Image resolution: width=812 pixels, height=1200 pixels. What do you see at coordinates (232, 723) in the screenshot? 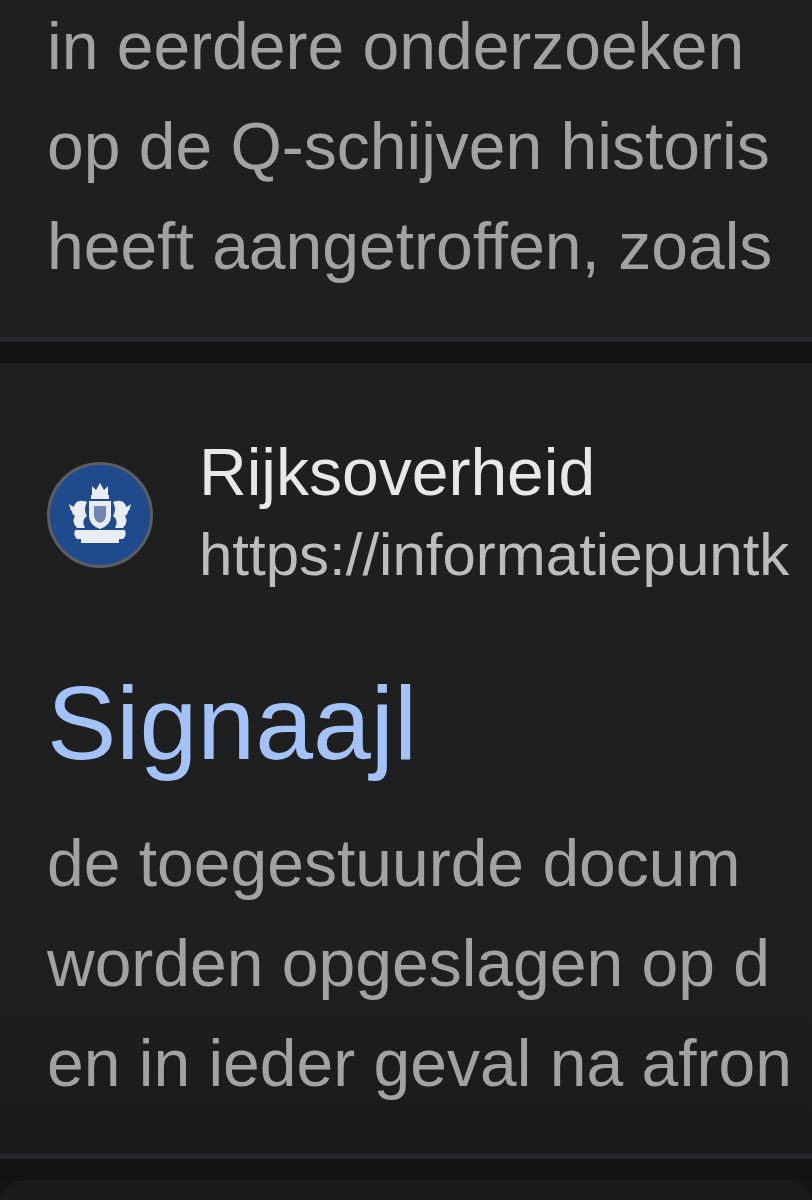
I see `result-title-link: Signaajl` at bounding box center [232, 723].